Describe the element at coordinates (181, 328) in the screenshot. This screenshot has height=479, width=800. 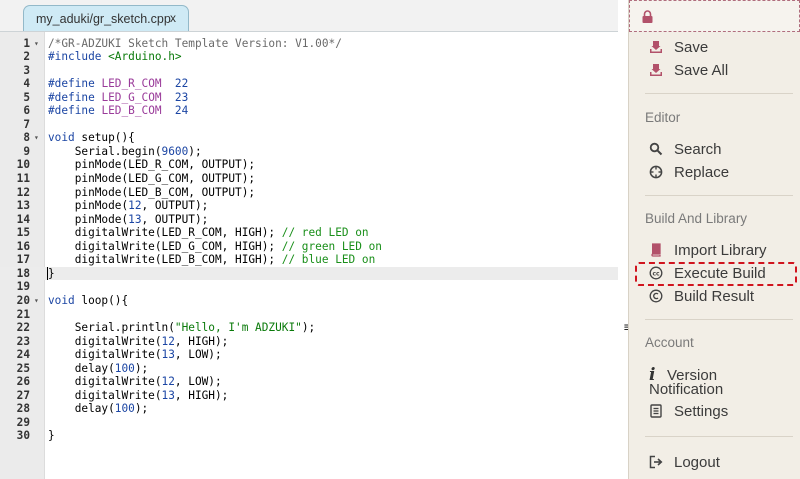
I see `code-text: Serial.println("Hello, I'm ADZUKI");` at that location.